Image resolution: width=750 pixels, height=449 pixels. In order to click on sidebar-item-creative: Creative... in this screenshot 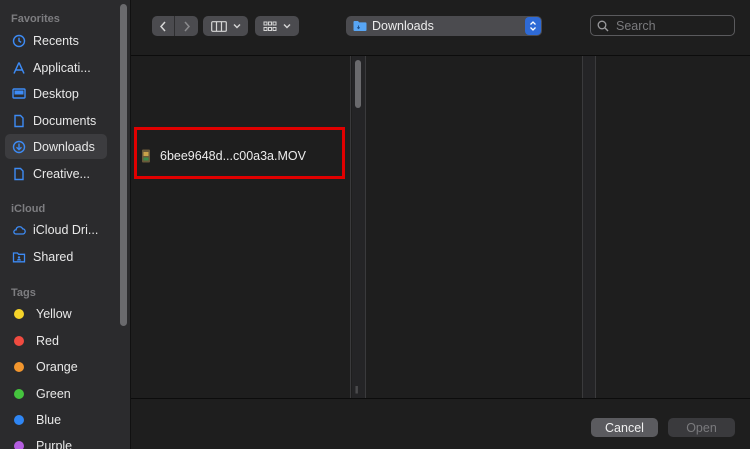, I will do `click(56, 173)`.